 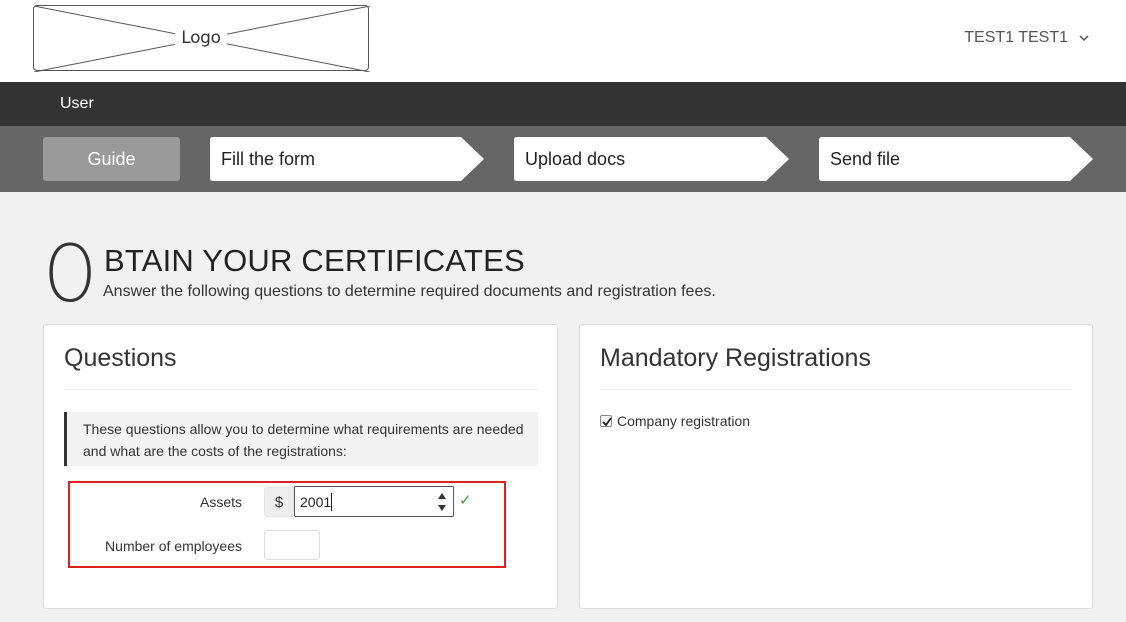 I want to click on valid-check-icon: ✓, so click(x=465, y=500).